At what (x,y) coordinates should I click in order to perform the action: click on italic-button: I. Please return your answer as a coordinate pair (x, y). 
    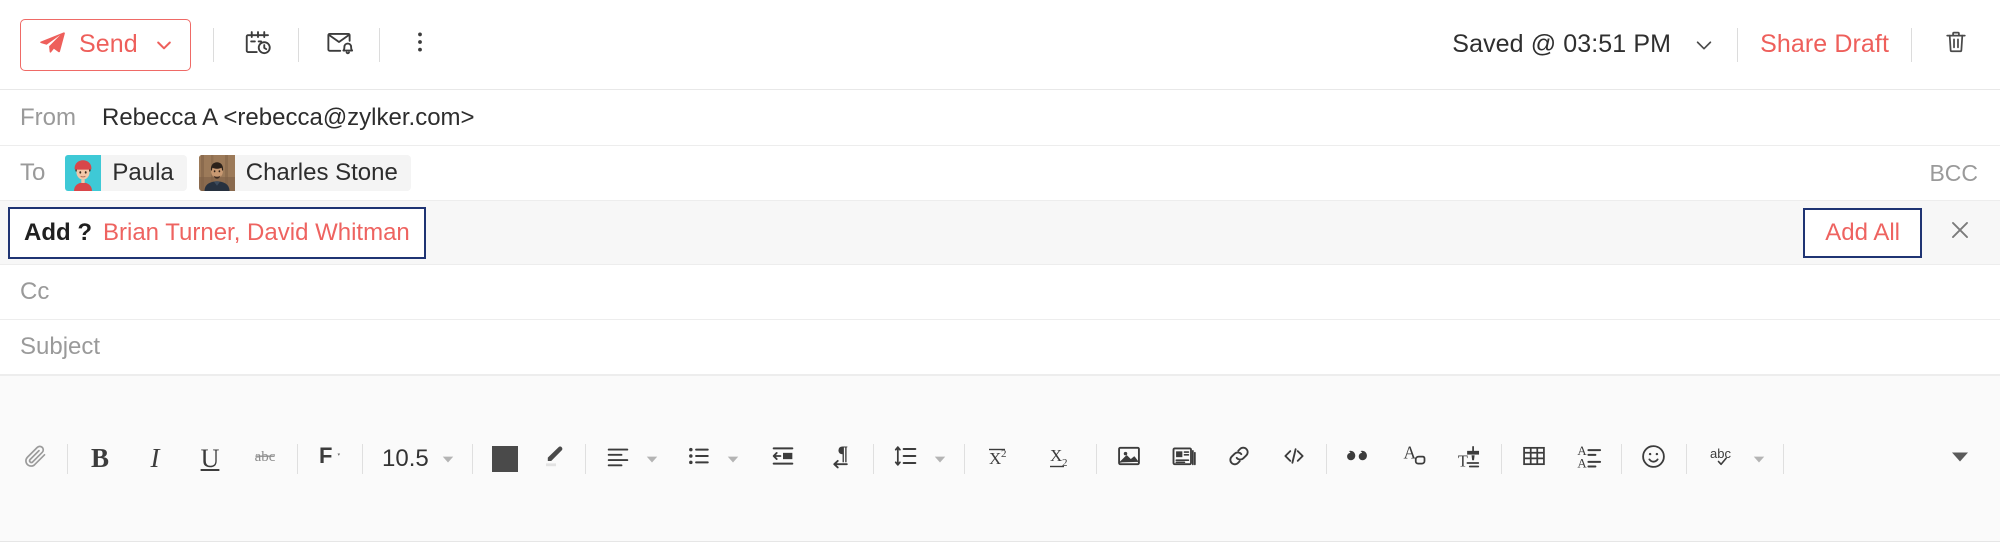
    Looking at the image, I should click on (155, 459).